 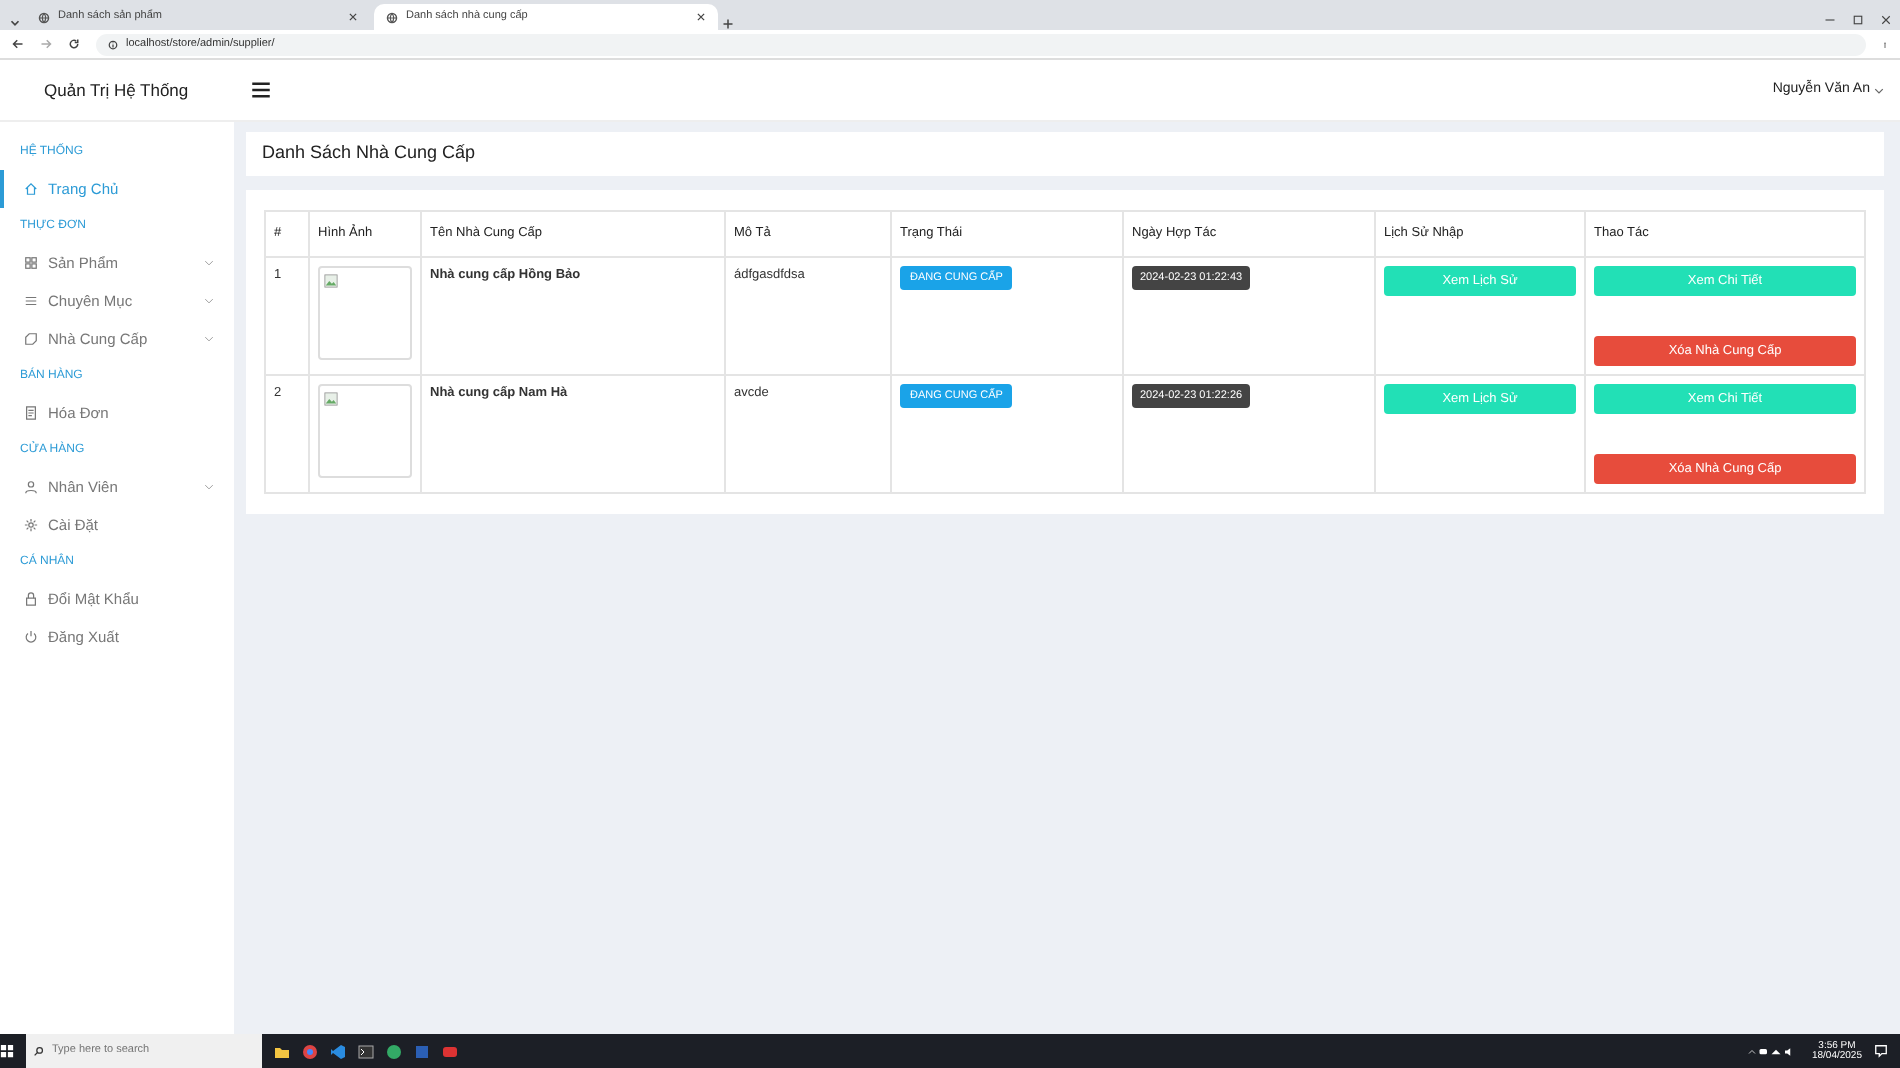 I want to click on settings-icon, so click(x=31, y=525).